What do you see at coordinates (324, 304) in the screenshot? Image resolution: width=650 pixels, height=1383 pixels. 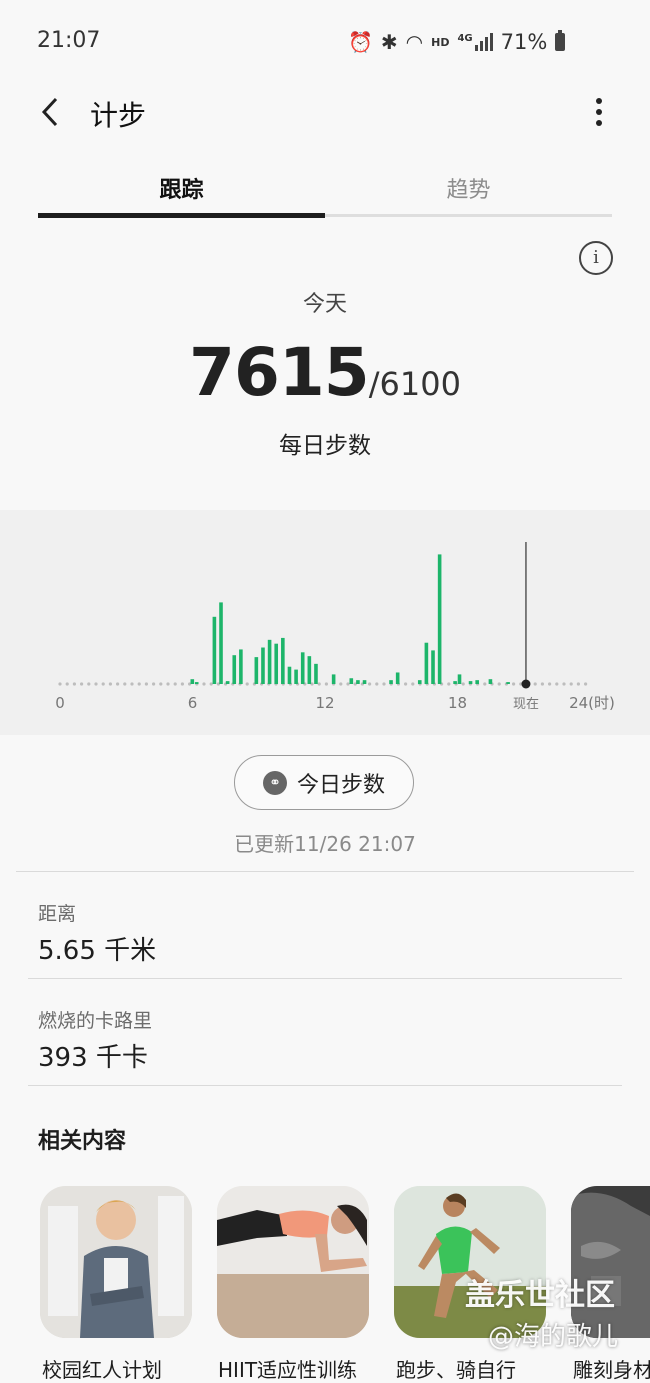 I see `period-label: 今天` at bounding box center [324, 304].